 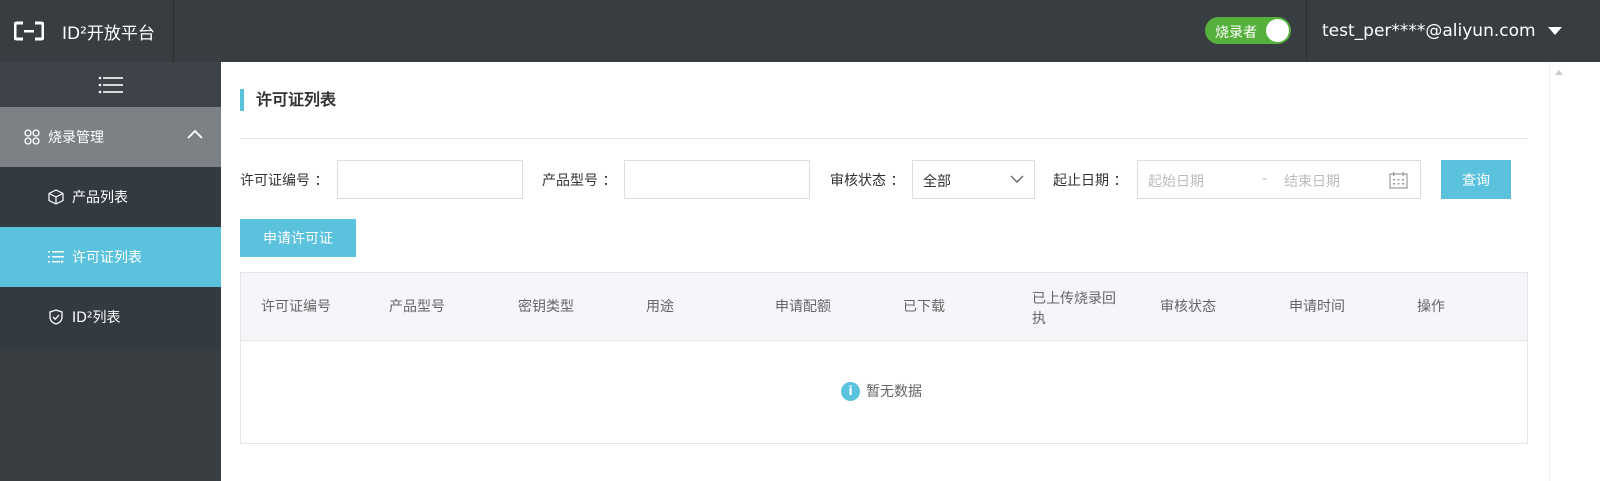 I want to click on sidebar-group-label: 烧录管理, so click(x=76, y=138).